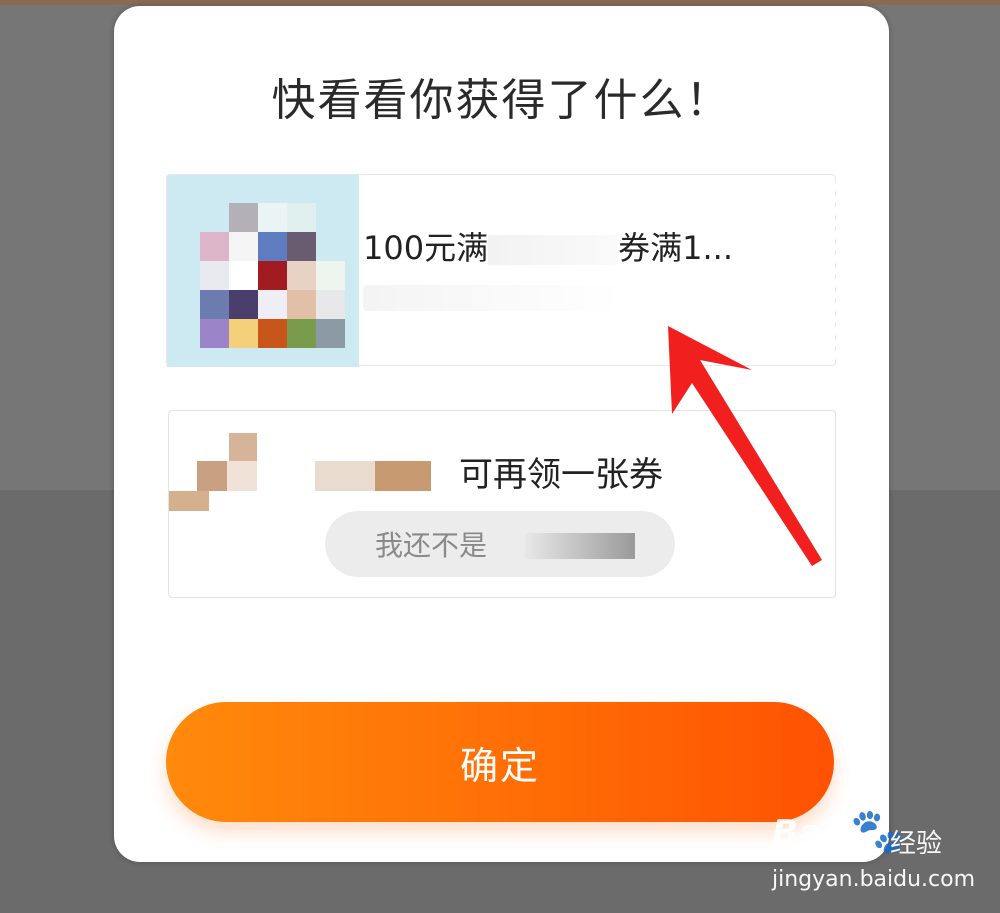  What do you see at coordinates (472, 248) in the screenshot?
I see `coupon-title-middle: 满` at bounding box center [472, 248].